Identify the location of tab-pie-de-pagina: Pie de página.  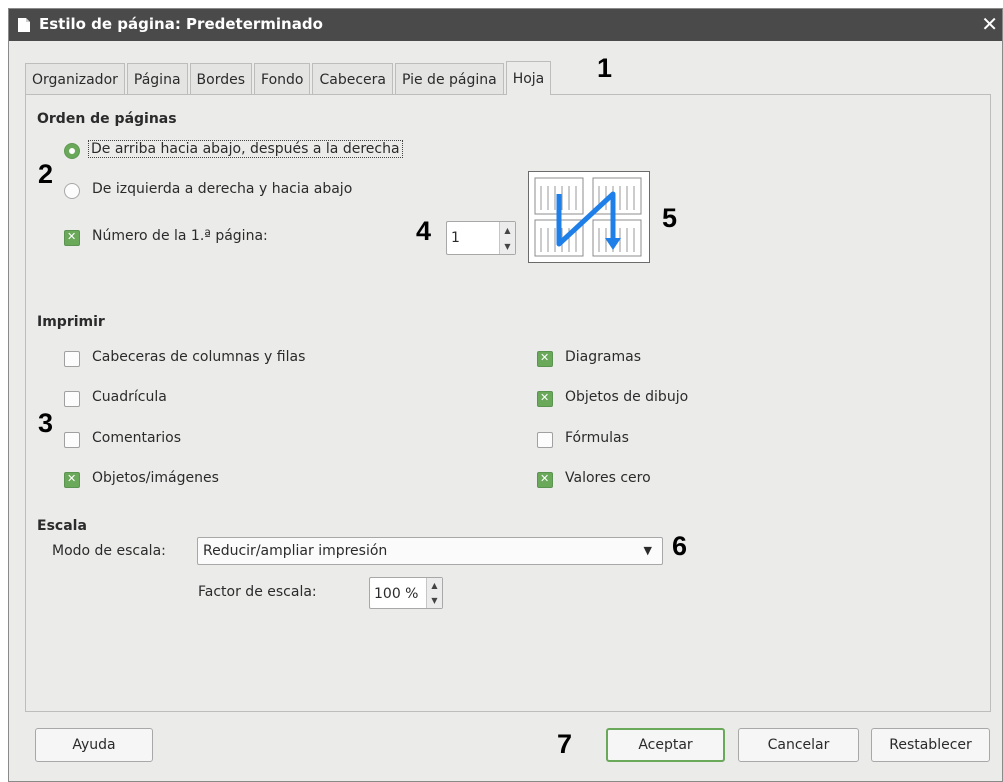
(449, 79).